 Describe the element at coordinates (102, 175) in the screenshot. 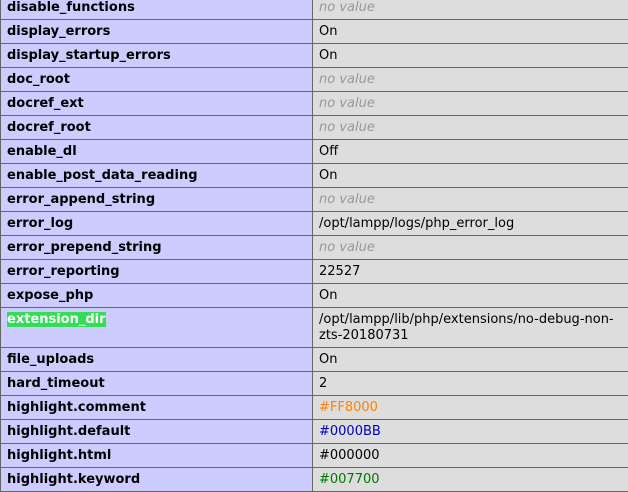

I see `directive-name: enable_post_data_reading` at that location.